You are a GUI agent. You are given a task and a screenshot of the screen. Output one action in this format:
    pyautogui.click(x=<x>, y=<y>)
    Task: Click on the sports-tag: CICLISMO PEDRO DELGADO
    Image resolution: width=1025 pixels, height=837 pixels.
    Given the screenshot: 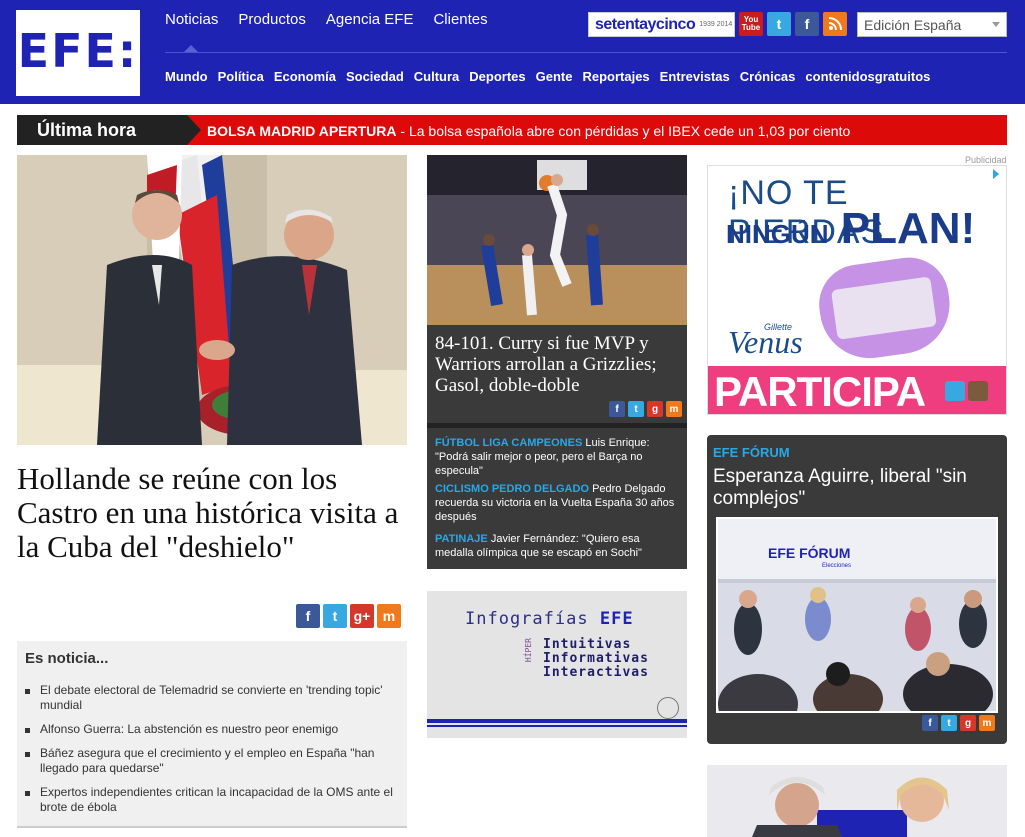 What is the action you would take?
    pyautogui.click(x=512, y=489)
    